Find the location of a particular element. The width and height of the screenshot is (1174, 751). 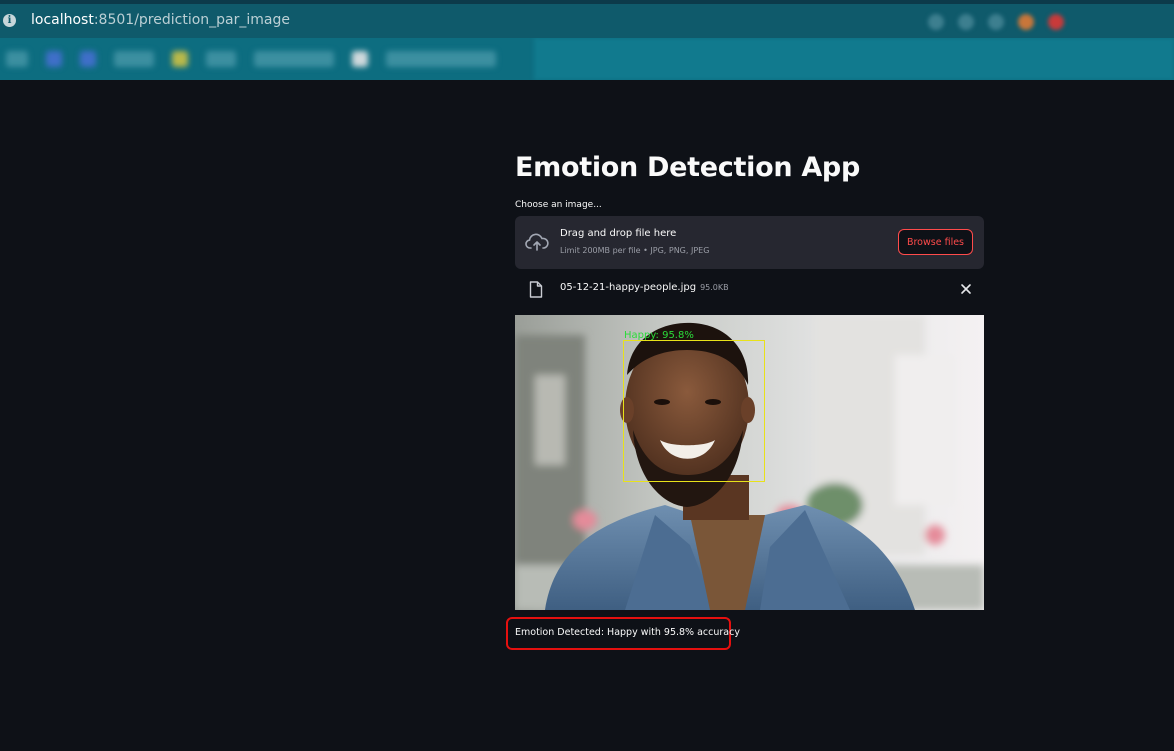

cloud-upload-icon is located at coordinates (537, 242).